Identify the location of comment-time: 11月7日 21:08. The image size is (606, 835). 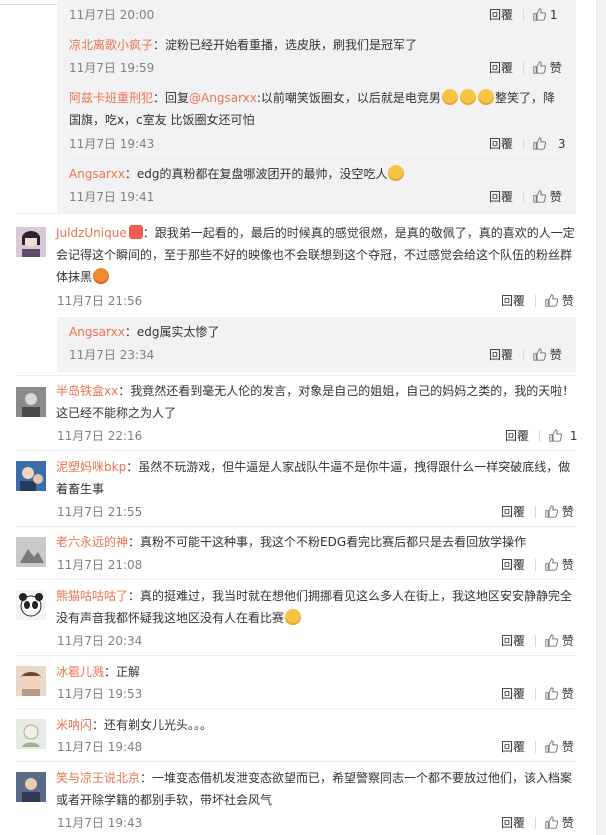
(100, 565).